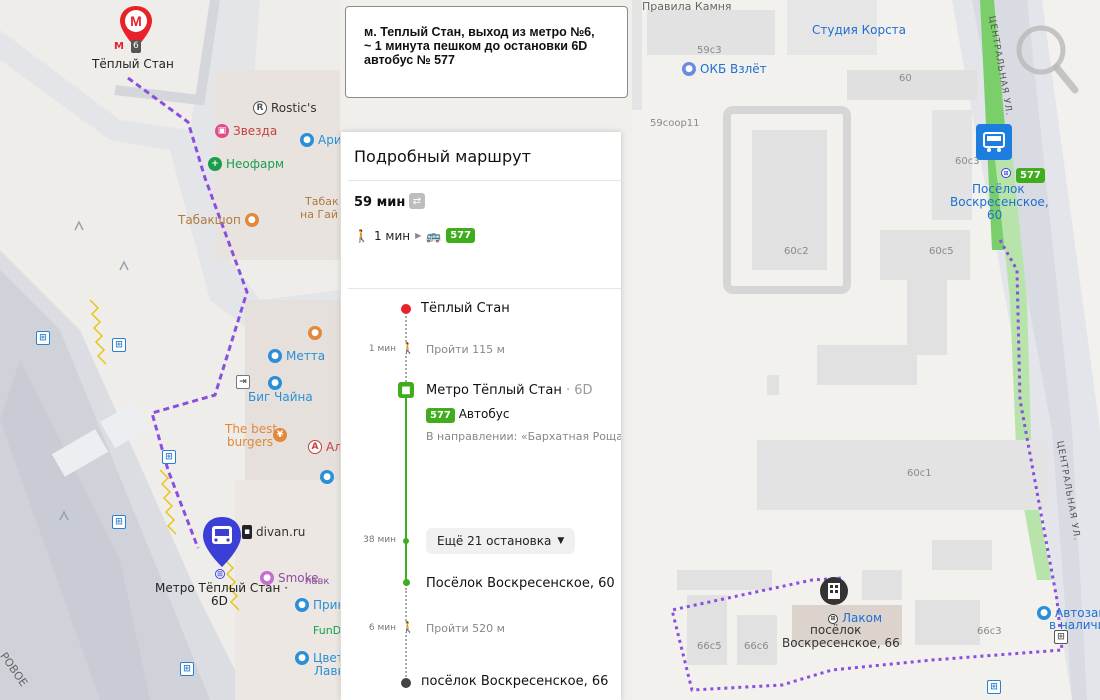 The width and height of the screenshot is (1100, 700). I want to click on dest-label-2: Воскресенское, 66, so click(841, 643).